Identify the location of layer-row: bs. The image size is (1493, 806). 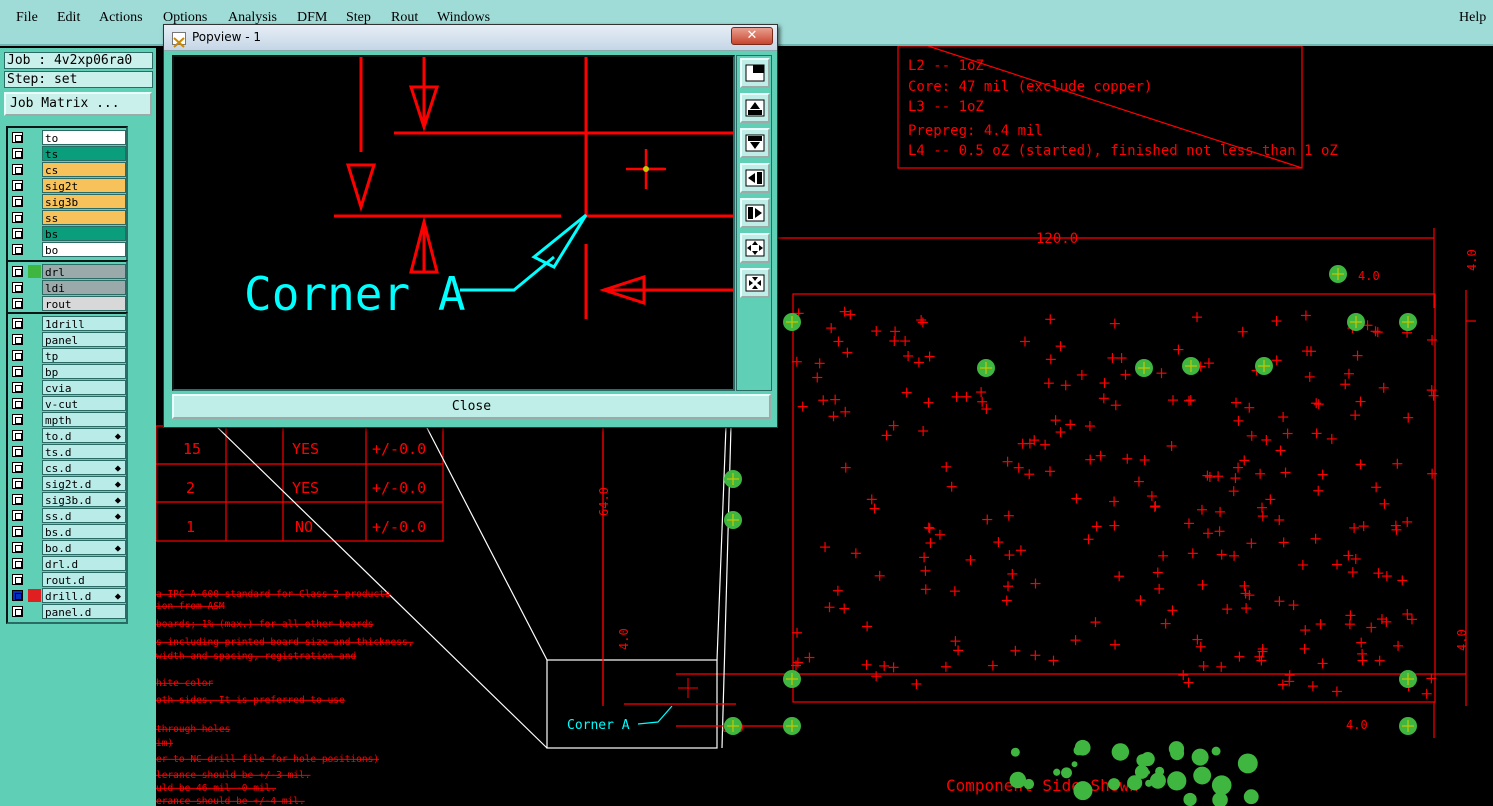
(68, 234).